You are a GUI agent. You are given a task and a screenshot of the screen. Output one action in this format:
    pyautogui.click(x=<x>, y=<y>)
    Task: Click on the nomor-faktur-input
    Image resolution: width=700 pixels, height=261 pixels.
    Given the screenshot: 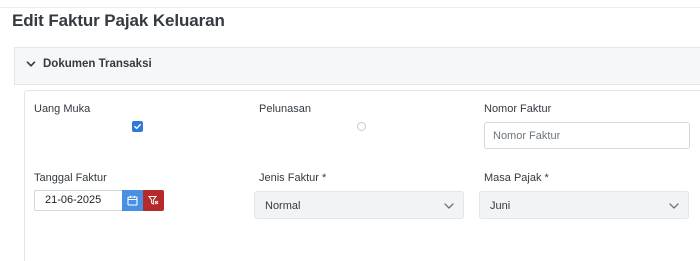 What is the action you would take?
    pyautogui.click(x=587, y=135)
    